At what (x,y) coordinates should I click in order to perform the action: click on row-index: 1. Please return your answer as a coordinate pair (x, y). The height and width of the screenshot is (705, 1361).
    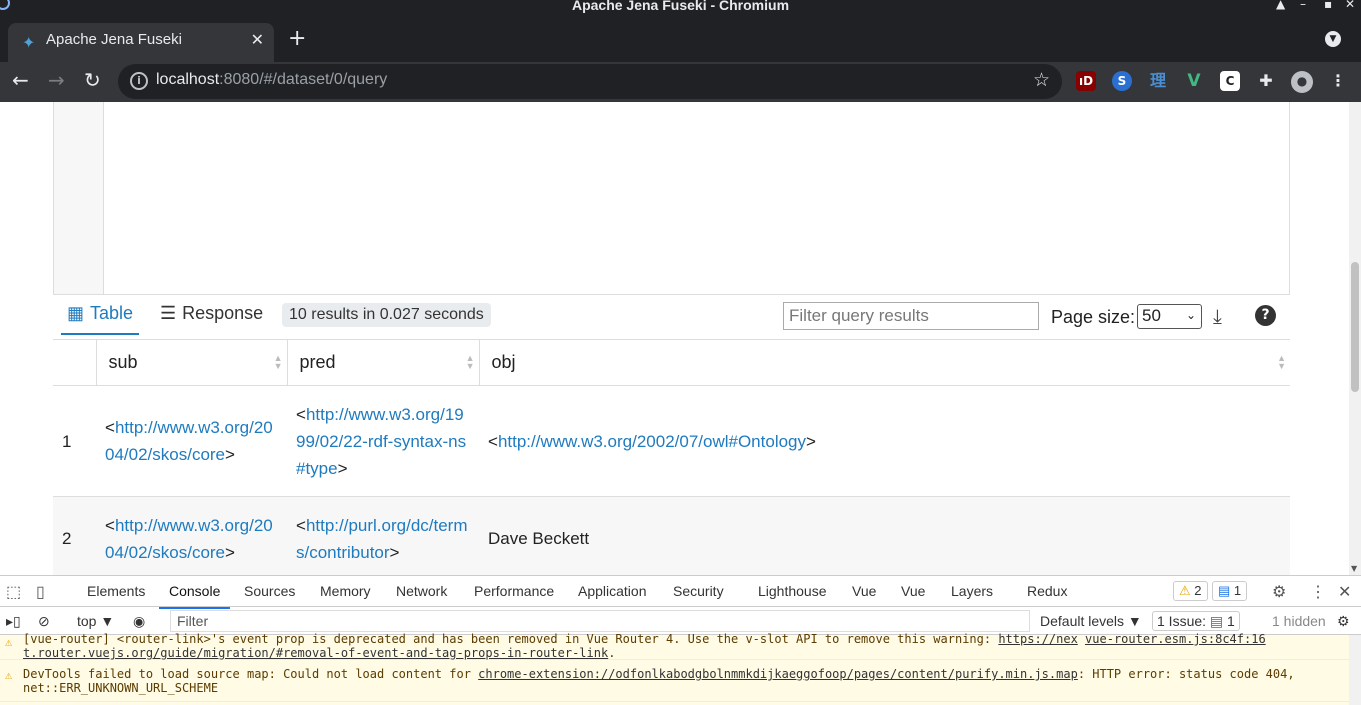
    Looking at the image, I should click on (74, 441).